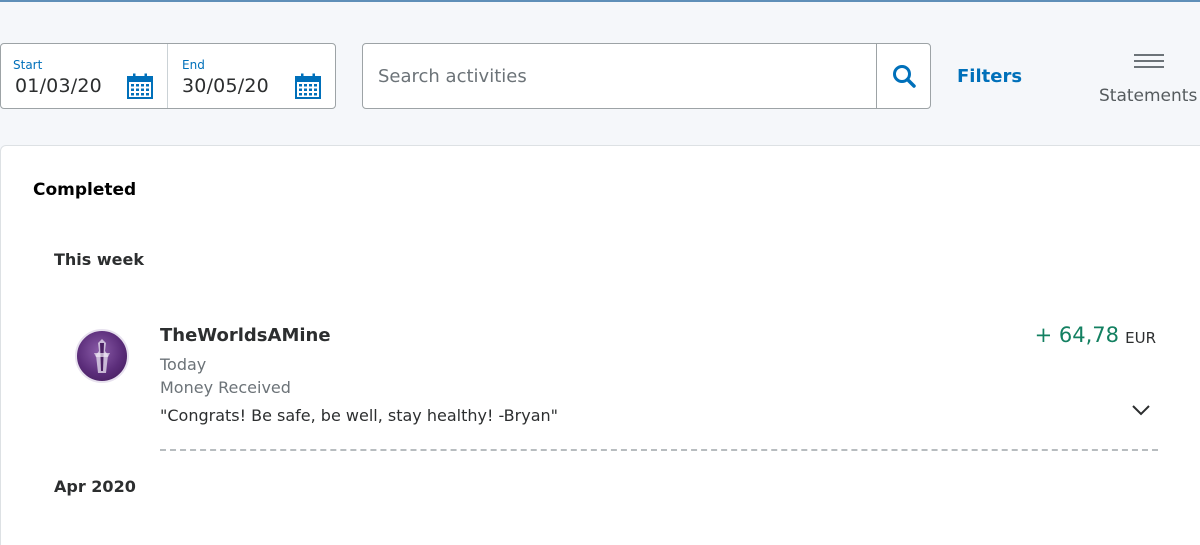 This screenshot has width=1200, height=545. Describe the element at coordinates (95, 486) in the screenshot. I see `group-label-apr-2020: Apr 2020` at that location.